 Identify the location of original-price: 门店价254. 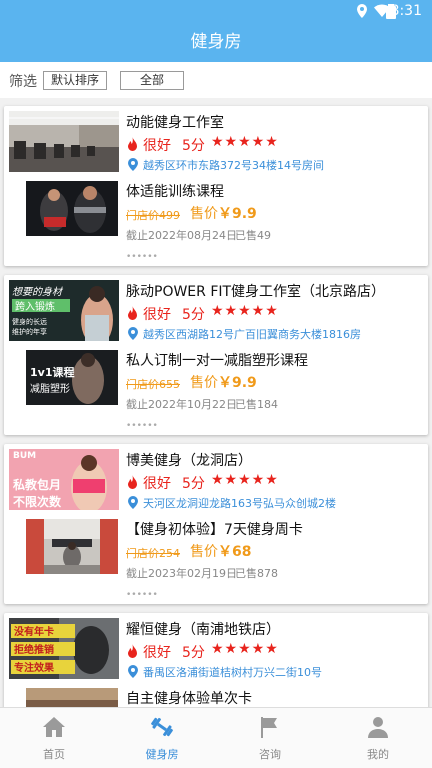
(153, 553).